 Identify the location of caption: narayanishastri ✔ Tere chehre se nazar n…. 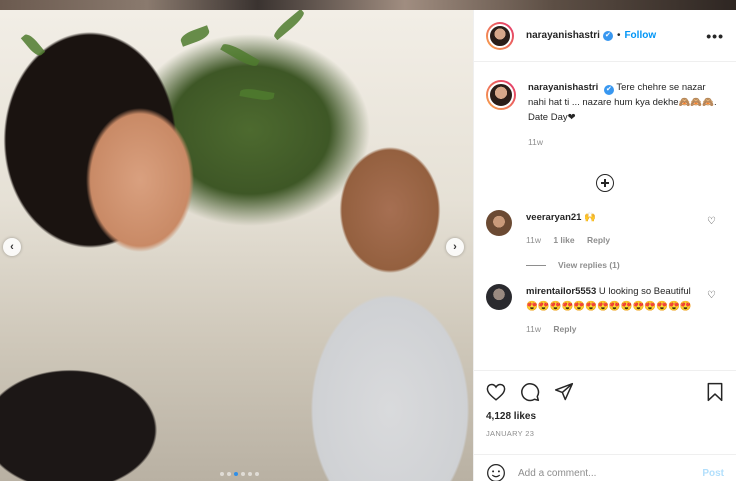
(605, 115).